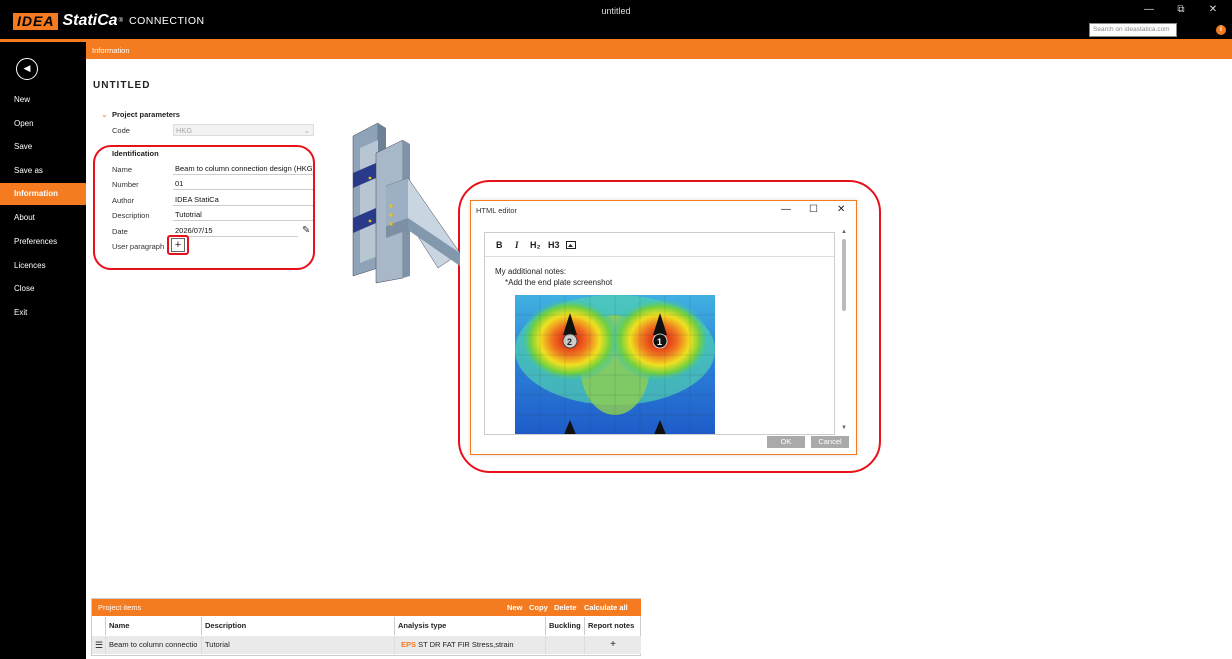 The height and width of the screenshot is (659, 1232). I want to click on window-controls: — ⧉ ✕, so click(1181, 9).